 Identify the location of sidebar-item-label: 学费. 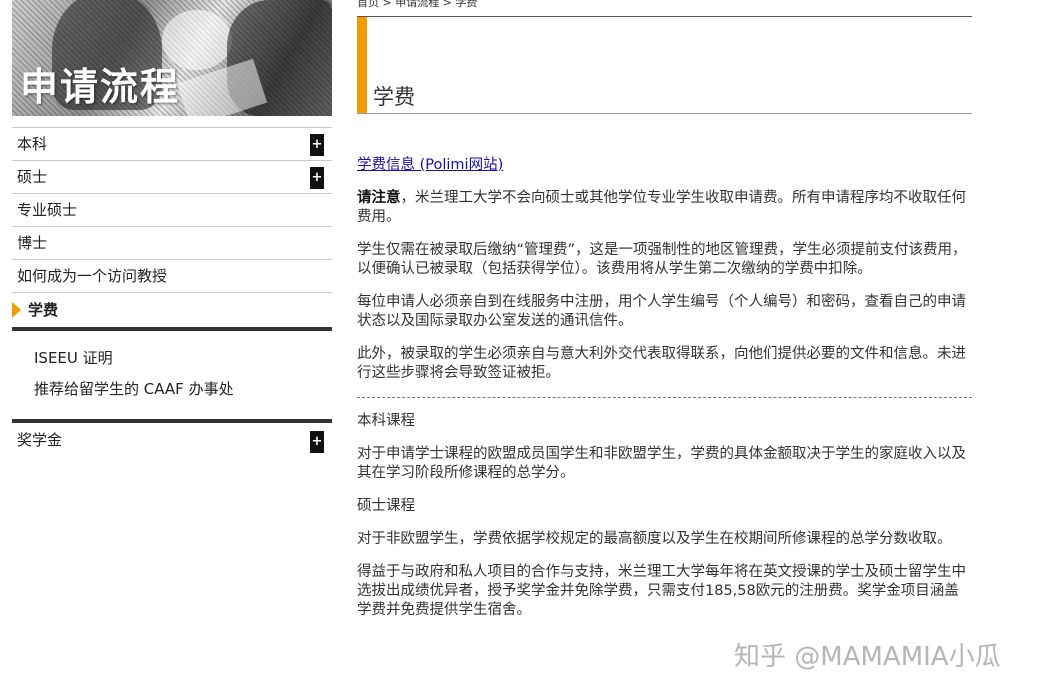
(43, 310).